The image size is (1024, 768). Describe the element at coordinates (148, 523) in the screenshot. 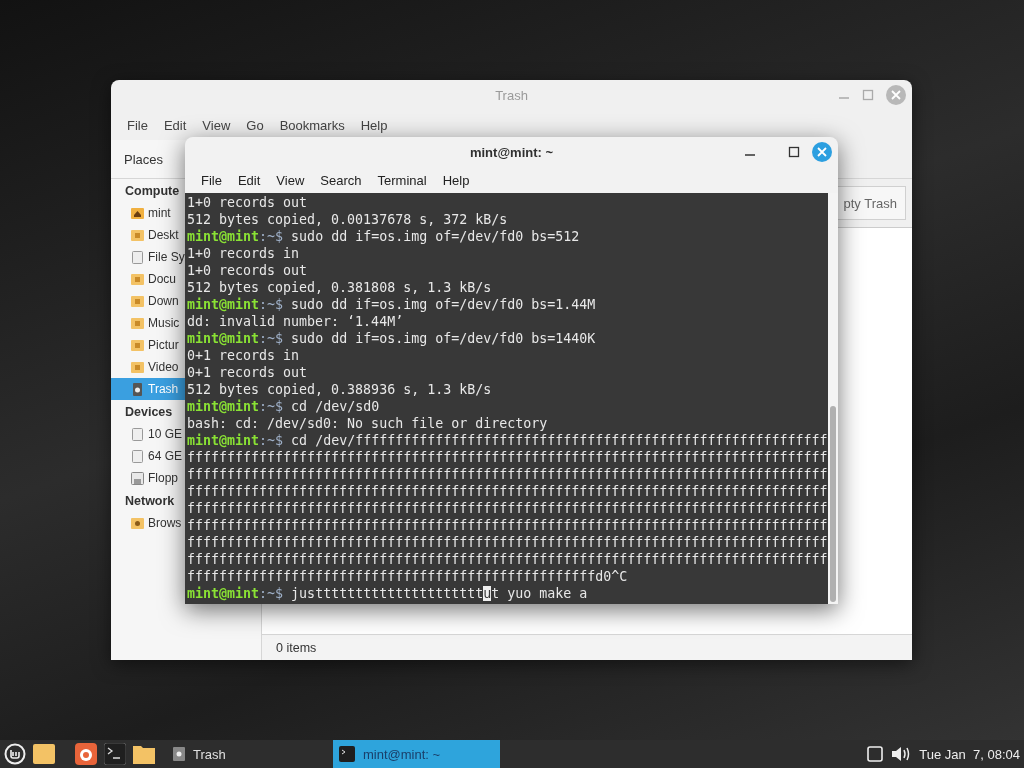

I see `sidebar-item: Brows` at that location.